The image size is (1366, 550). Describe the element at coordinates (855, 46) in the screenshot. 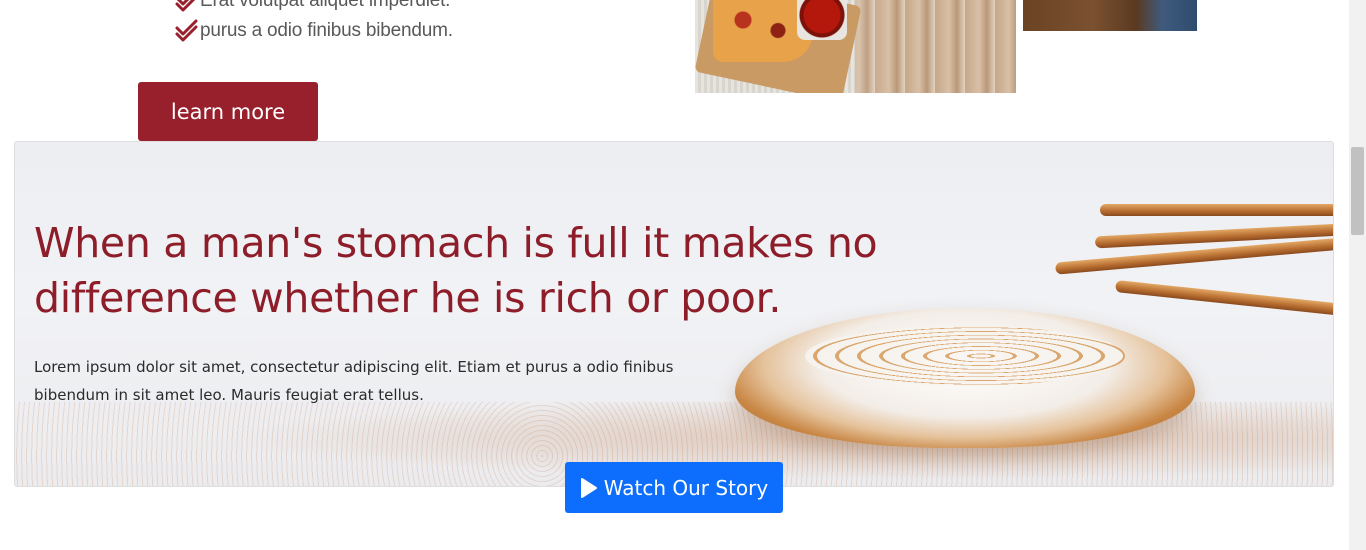

I see `pizza-photo` at that location.